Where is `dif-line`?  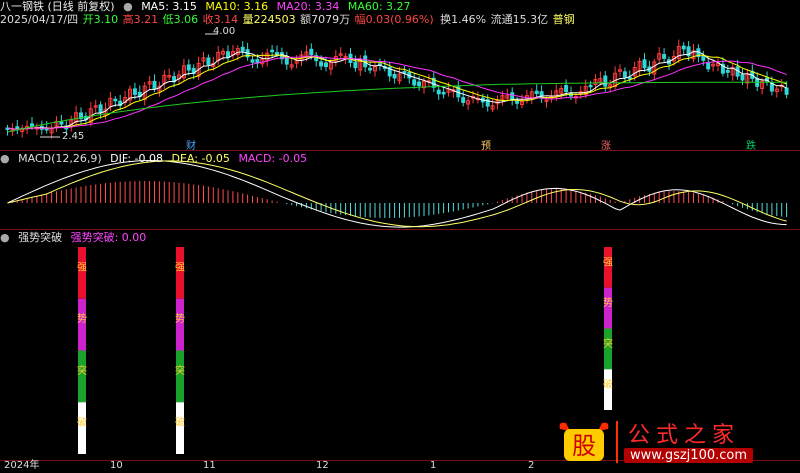
dif-line is located at coordinates (397, 193).